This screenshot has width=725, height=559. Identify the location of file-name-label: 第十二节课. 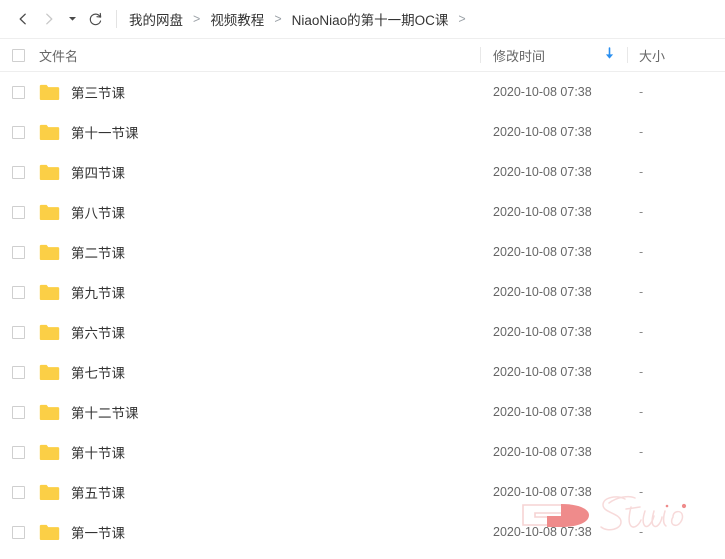
(105, 412).